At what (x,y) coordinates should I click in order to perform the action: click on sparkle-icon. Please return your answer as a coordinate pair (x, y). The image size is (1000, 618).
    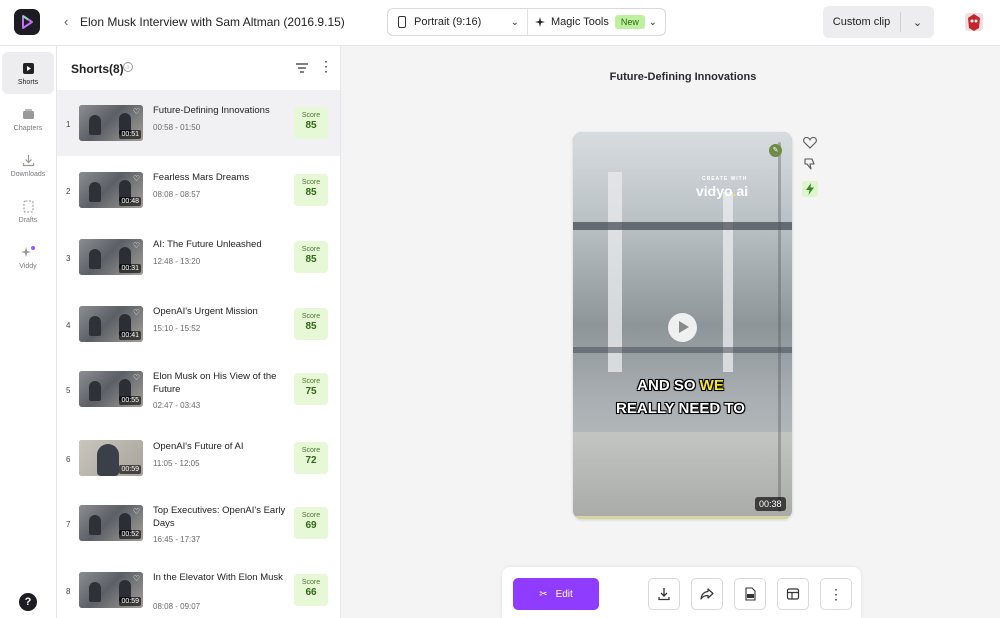
    Looking at the image, I should click on (28, 252).